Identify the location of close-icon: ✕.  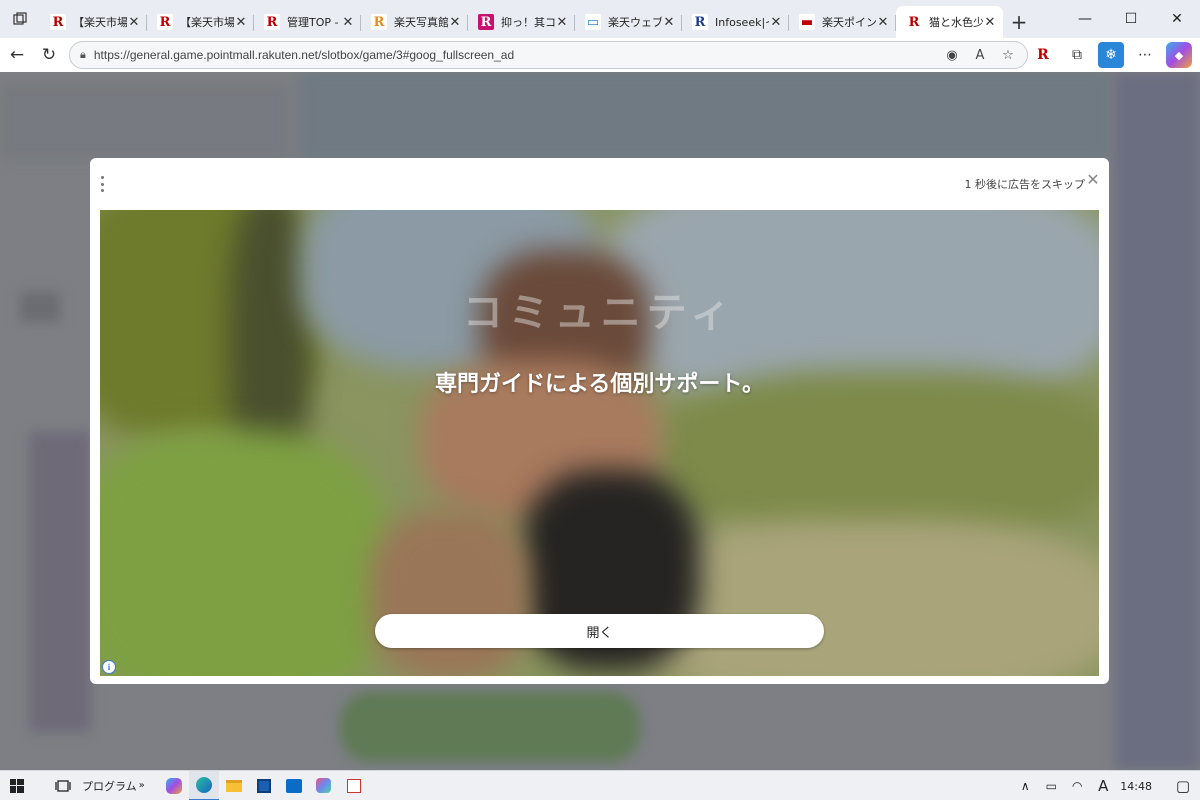
(1093, 180).